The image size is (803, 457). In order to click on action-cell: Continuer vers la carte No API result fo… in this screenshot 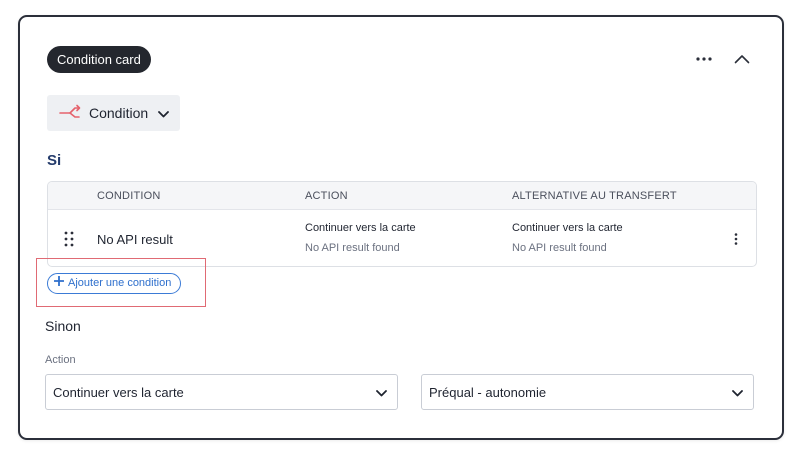, I will do `click(360, 238)`.